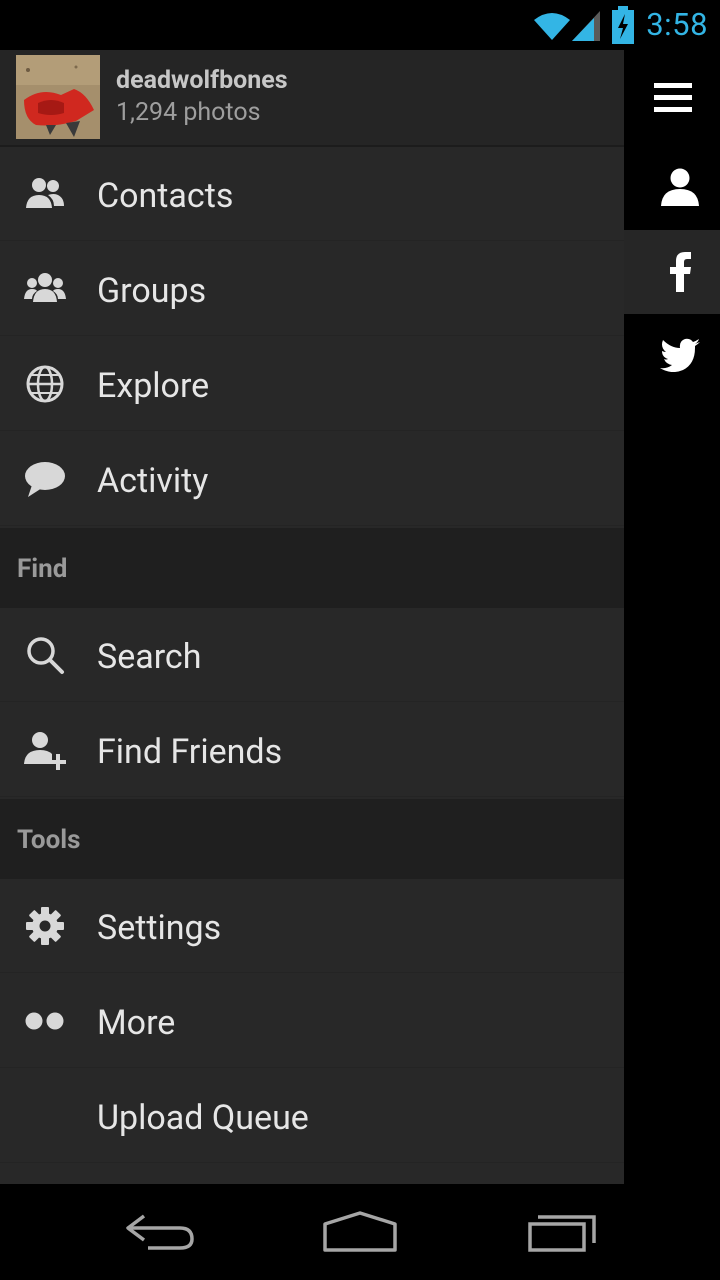  I want to click on facebook-button, so click(672, 272).